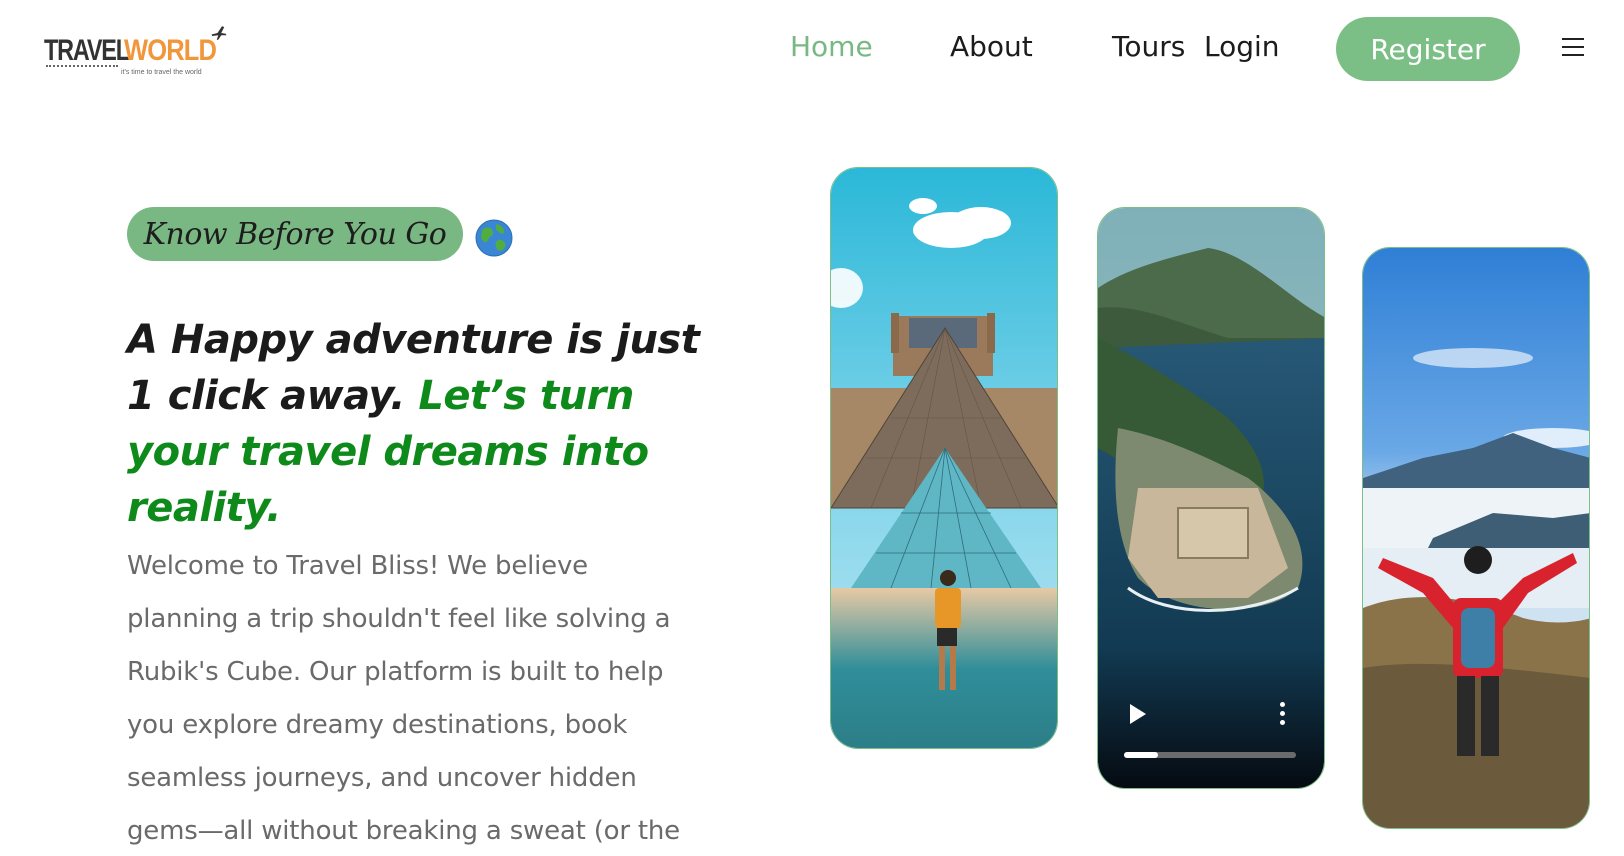 The image size is (1624, 856). I want to click on badge-text: Know Before You Go, so click(295, 234).